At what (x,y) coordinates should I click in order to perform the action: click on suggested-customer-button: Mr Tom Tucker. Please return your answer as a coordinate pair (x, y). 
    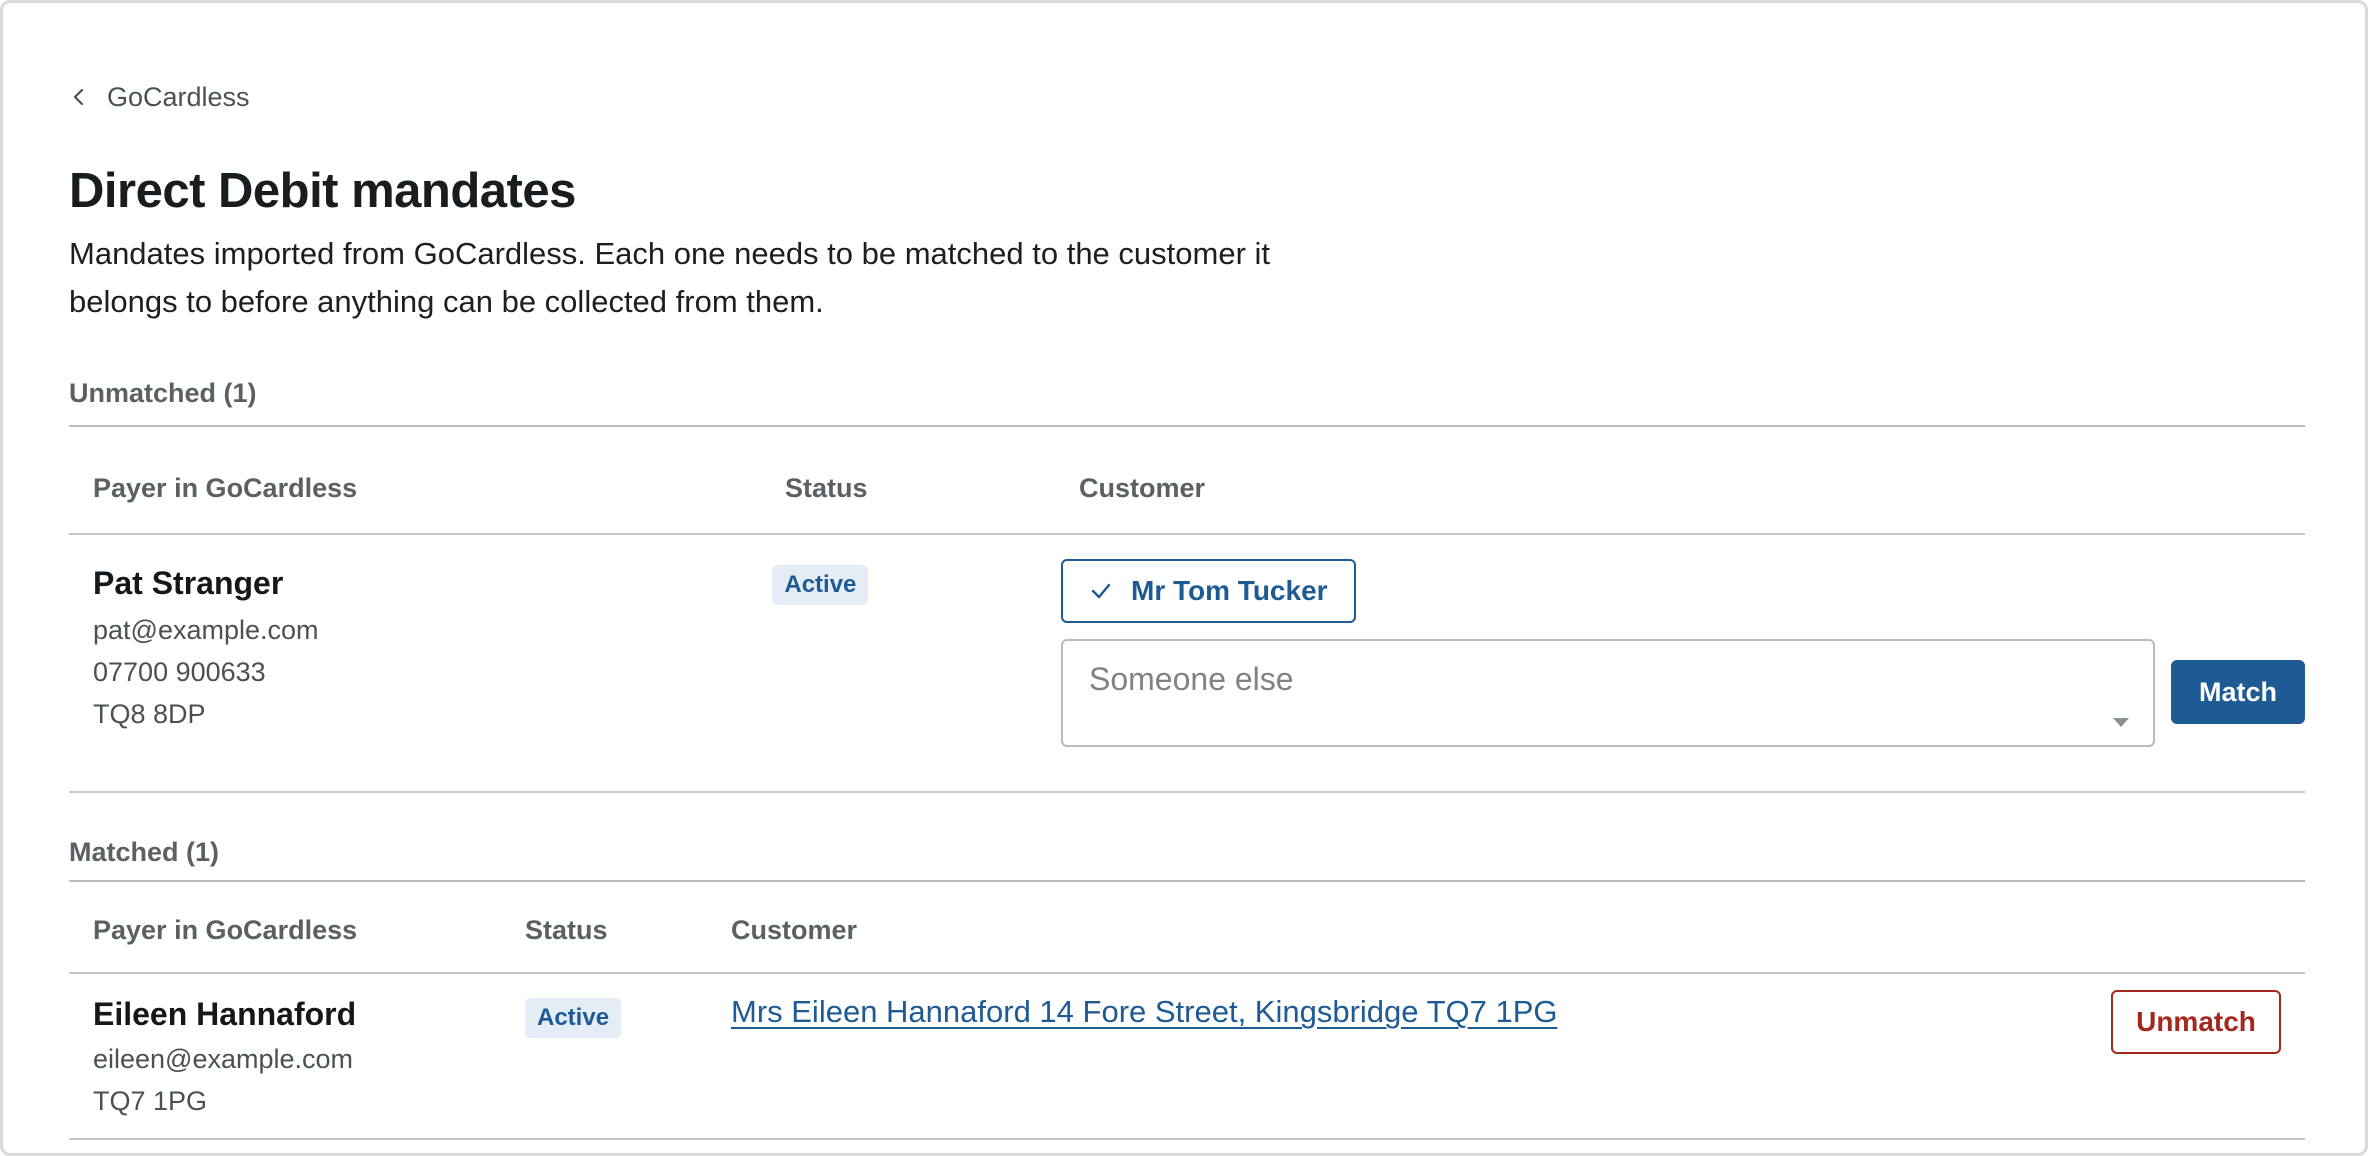
    Looking at the image, I should click on (1208, 591).